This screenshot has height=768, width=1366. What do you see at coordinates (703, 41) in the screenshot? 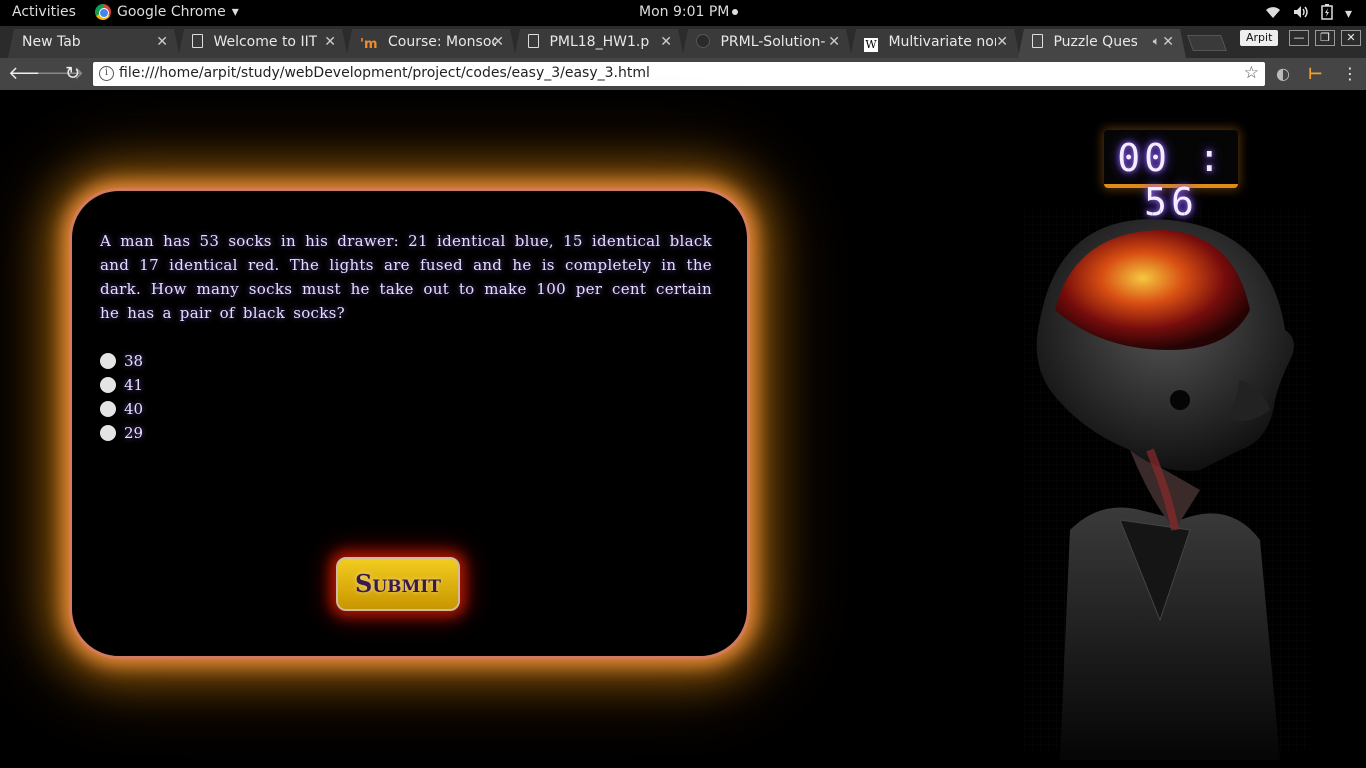
I see `github-icon` at bounding box center [703, 41].